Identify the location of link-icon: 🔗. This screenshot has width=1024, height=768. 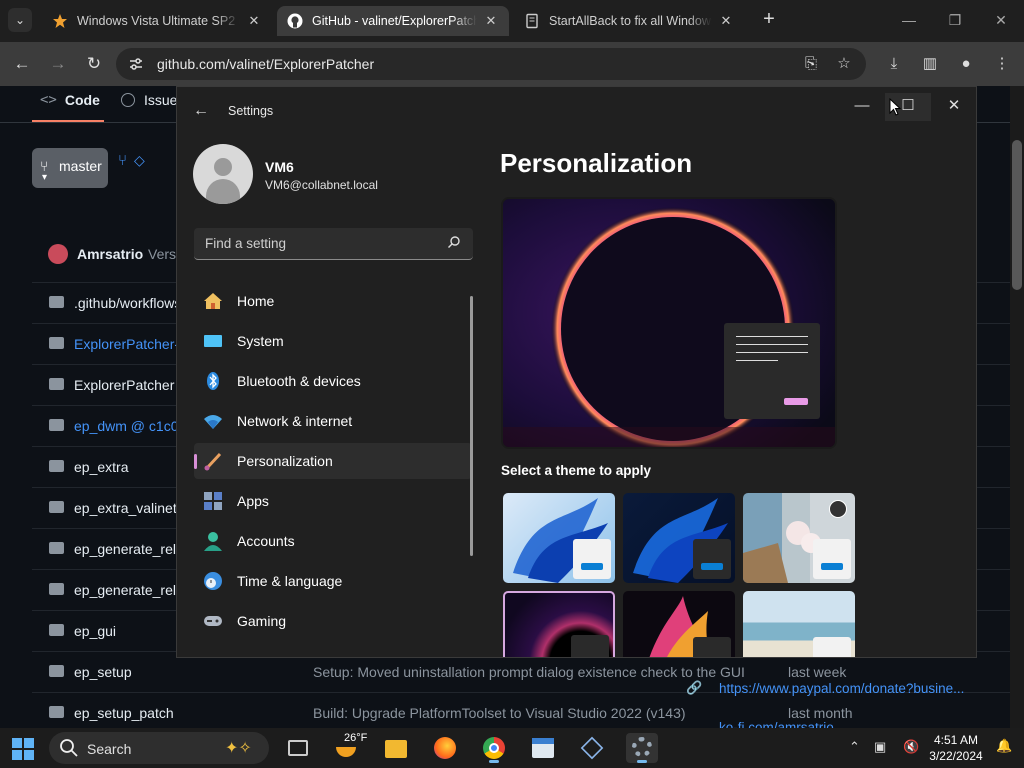
(694, 687).